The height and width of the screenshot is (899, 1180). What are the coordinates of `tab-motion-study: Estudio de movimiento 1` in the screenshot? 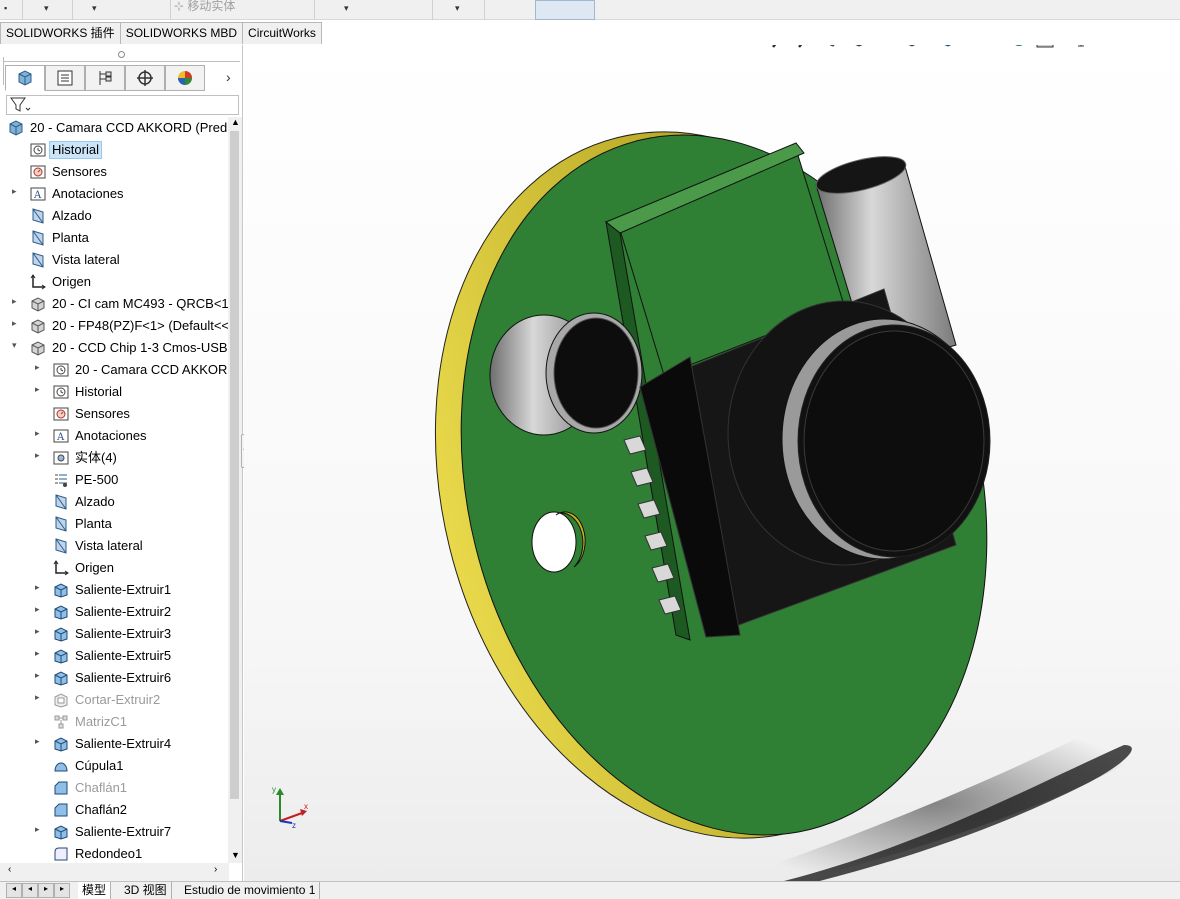 It's located at (250, 890).